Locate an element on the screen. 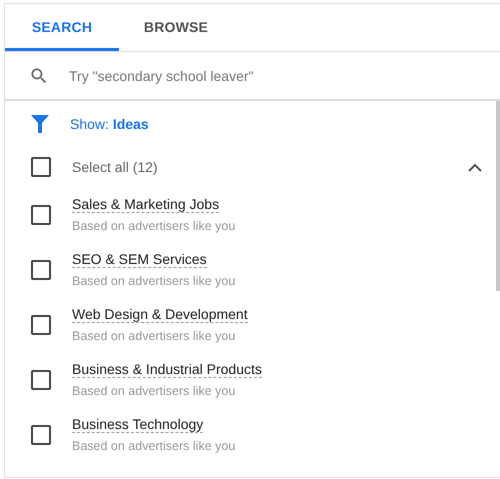  filter-icon is located at coordinates (40, 124).